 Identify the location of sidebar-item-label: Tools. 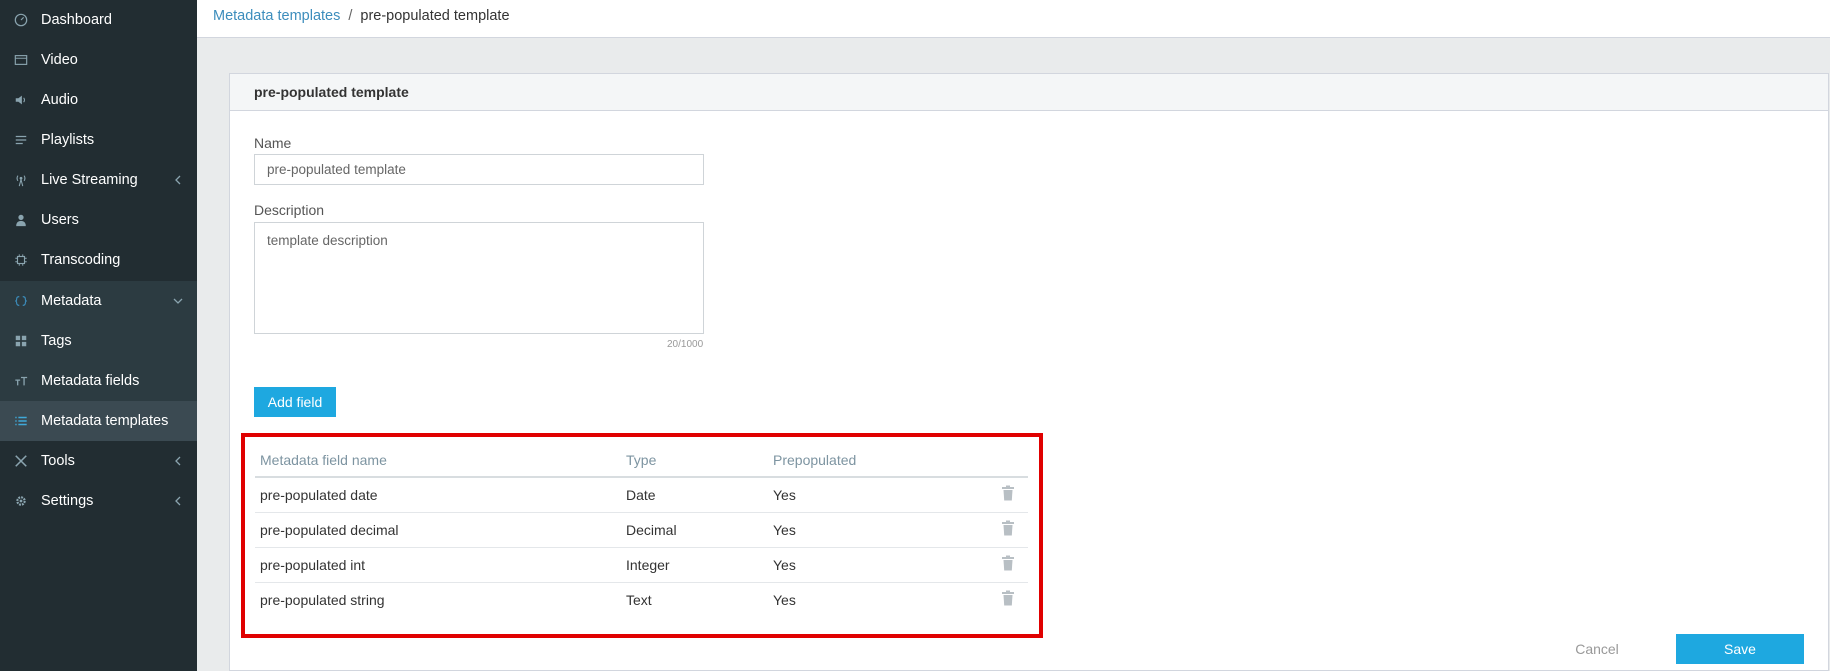
(58, 461).